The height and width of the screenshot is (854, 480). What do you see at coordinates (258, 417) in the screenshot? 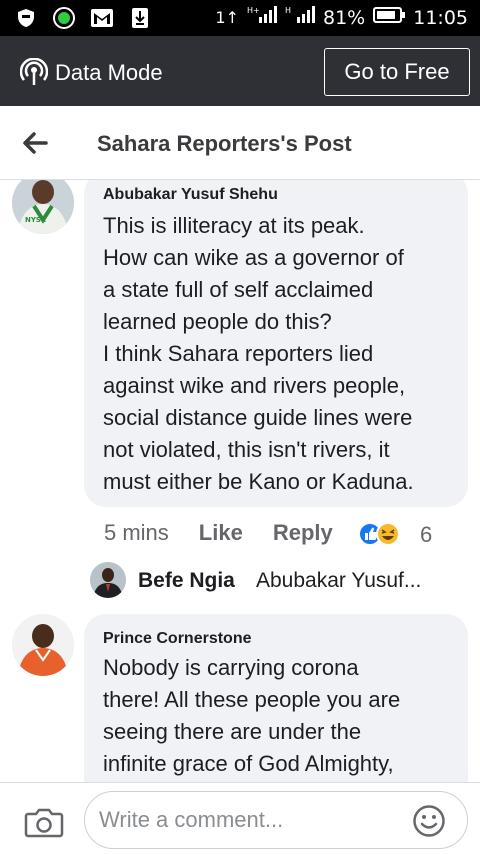
I see `comment-line: social distance guide lines were` at bounding box center [258, 417].